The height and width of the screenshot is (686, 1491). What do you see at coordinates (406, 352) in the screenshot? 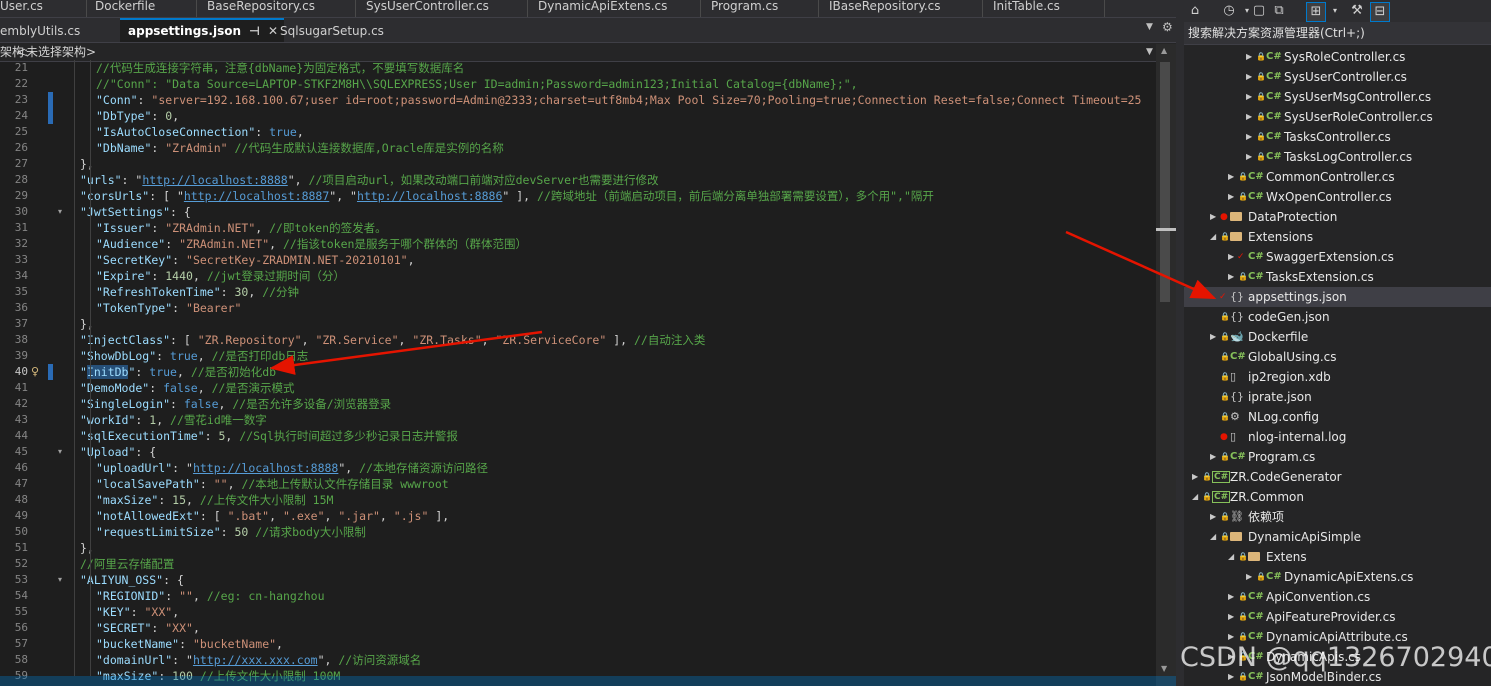
I see `annotation-arrow-to-initdb` at bounding box center [406, 352].